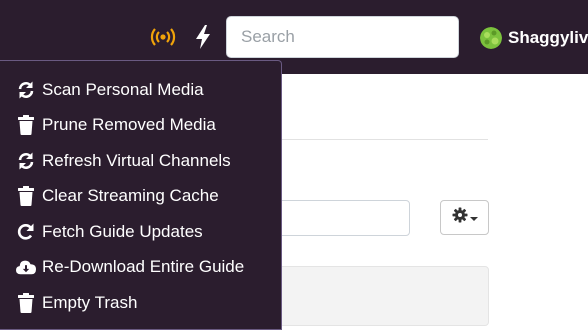 The height and width of the screenshot is (330, 588). Describe the element at coordinates (140, 125) in the screenshot. I see `menu-item-prune-removed-media: Prune Removed Media` at that location.